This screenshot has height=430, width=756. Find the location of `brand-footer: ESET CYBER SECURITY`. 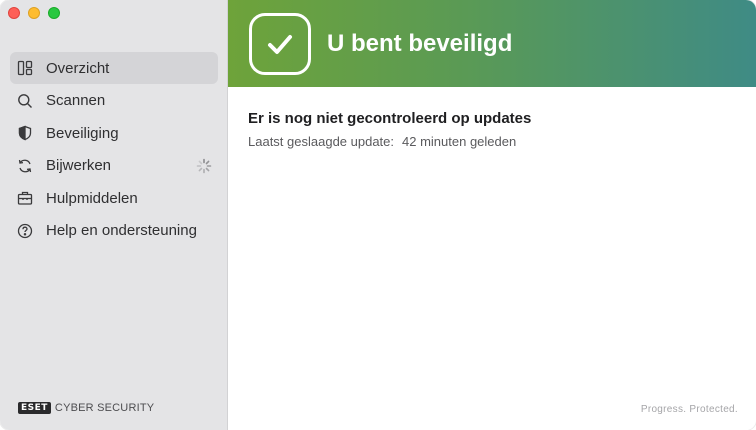

brand-footer: ESET CYBER SECURITY is located at coordinates (86, 408).